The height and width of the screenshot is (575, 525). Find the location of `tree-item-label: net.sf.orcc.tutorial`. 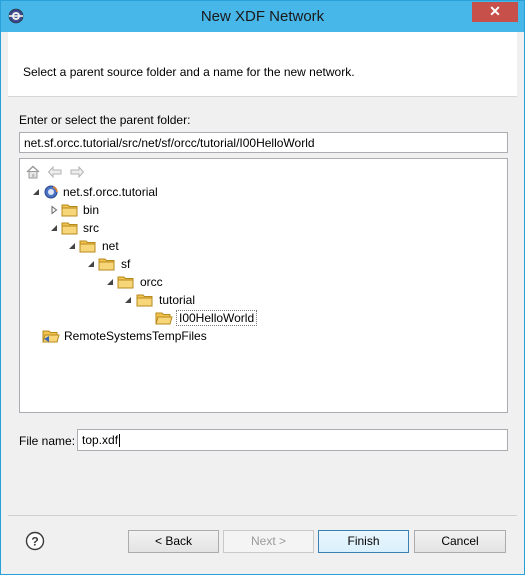

tree-item-label: net.sf.orcc.tutorial is located at coordinates (110, 192).